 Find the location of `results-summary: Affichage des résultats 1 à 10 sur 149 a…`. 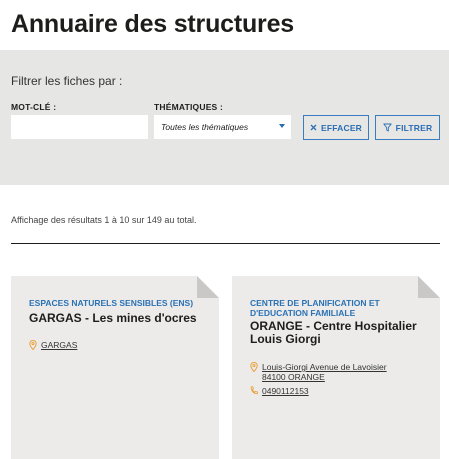

results-summary: Affichage des résultats 1 à 10 sur 149 a… is located at coordinates (104, 220).